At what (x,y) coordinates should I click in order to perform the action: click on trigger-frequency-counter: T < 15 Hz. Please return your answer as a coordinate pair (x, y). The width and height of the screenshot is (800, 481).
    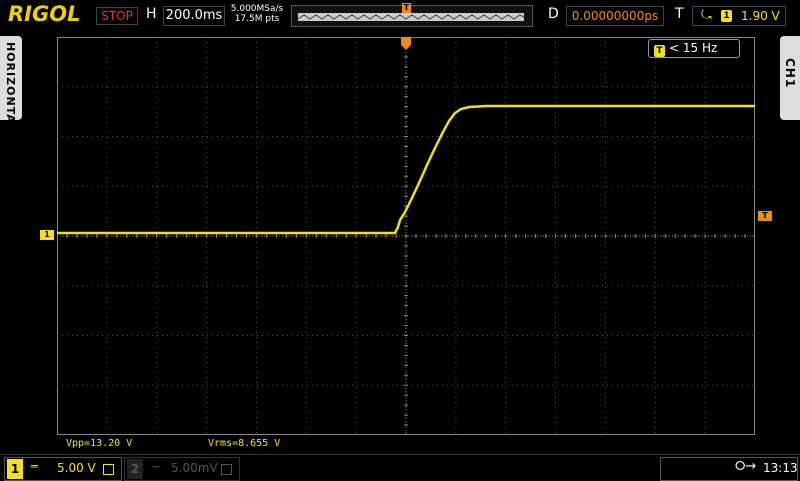
    Looking at the image, I should click on (694, 48).